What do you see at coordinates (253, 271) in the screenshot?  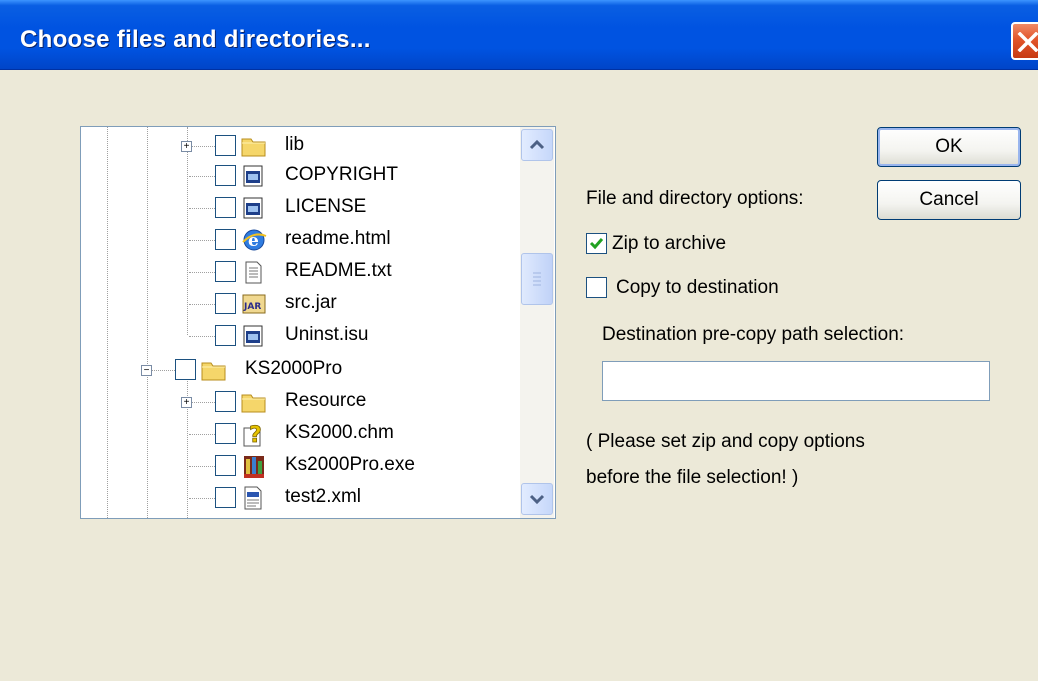 I see `text-file-icon` at bounding box center [253, 271].